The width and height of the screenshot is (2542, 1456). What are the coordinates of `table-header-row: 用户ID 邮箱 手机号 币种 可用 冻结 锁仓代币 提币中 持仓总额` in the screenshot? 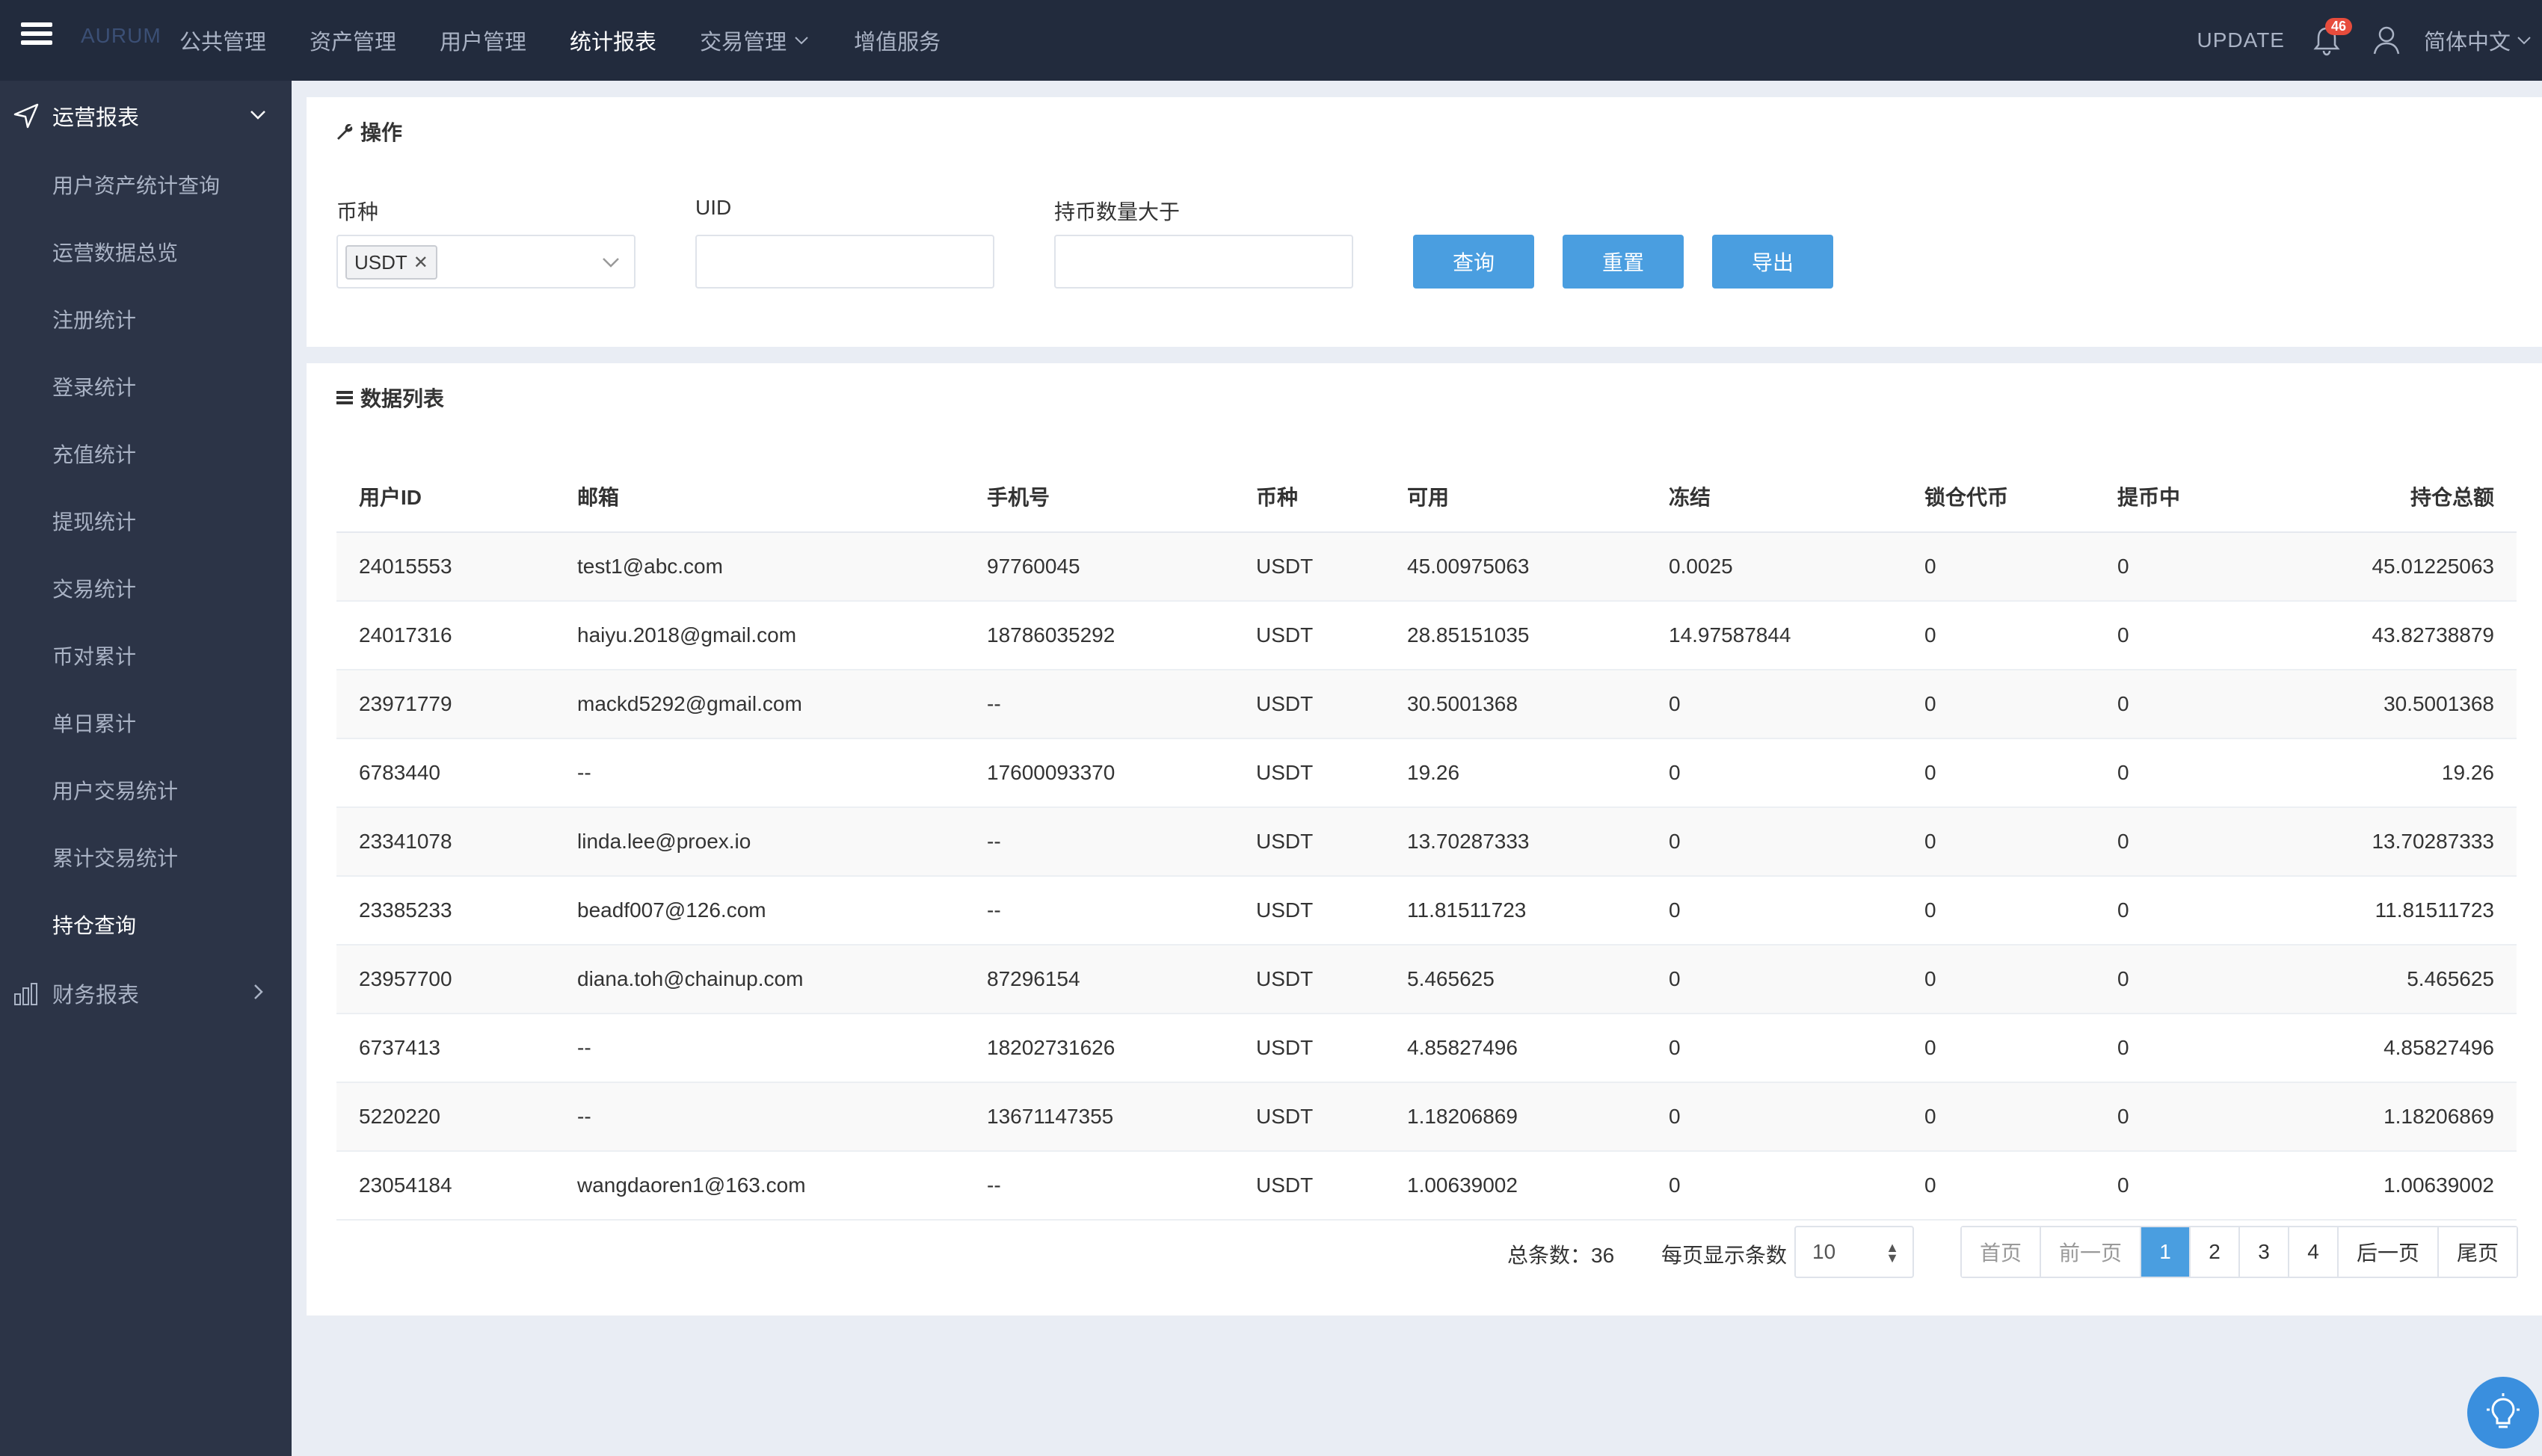 It's located at (1427, 496).